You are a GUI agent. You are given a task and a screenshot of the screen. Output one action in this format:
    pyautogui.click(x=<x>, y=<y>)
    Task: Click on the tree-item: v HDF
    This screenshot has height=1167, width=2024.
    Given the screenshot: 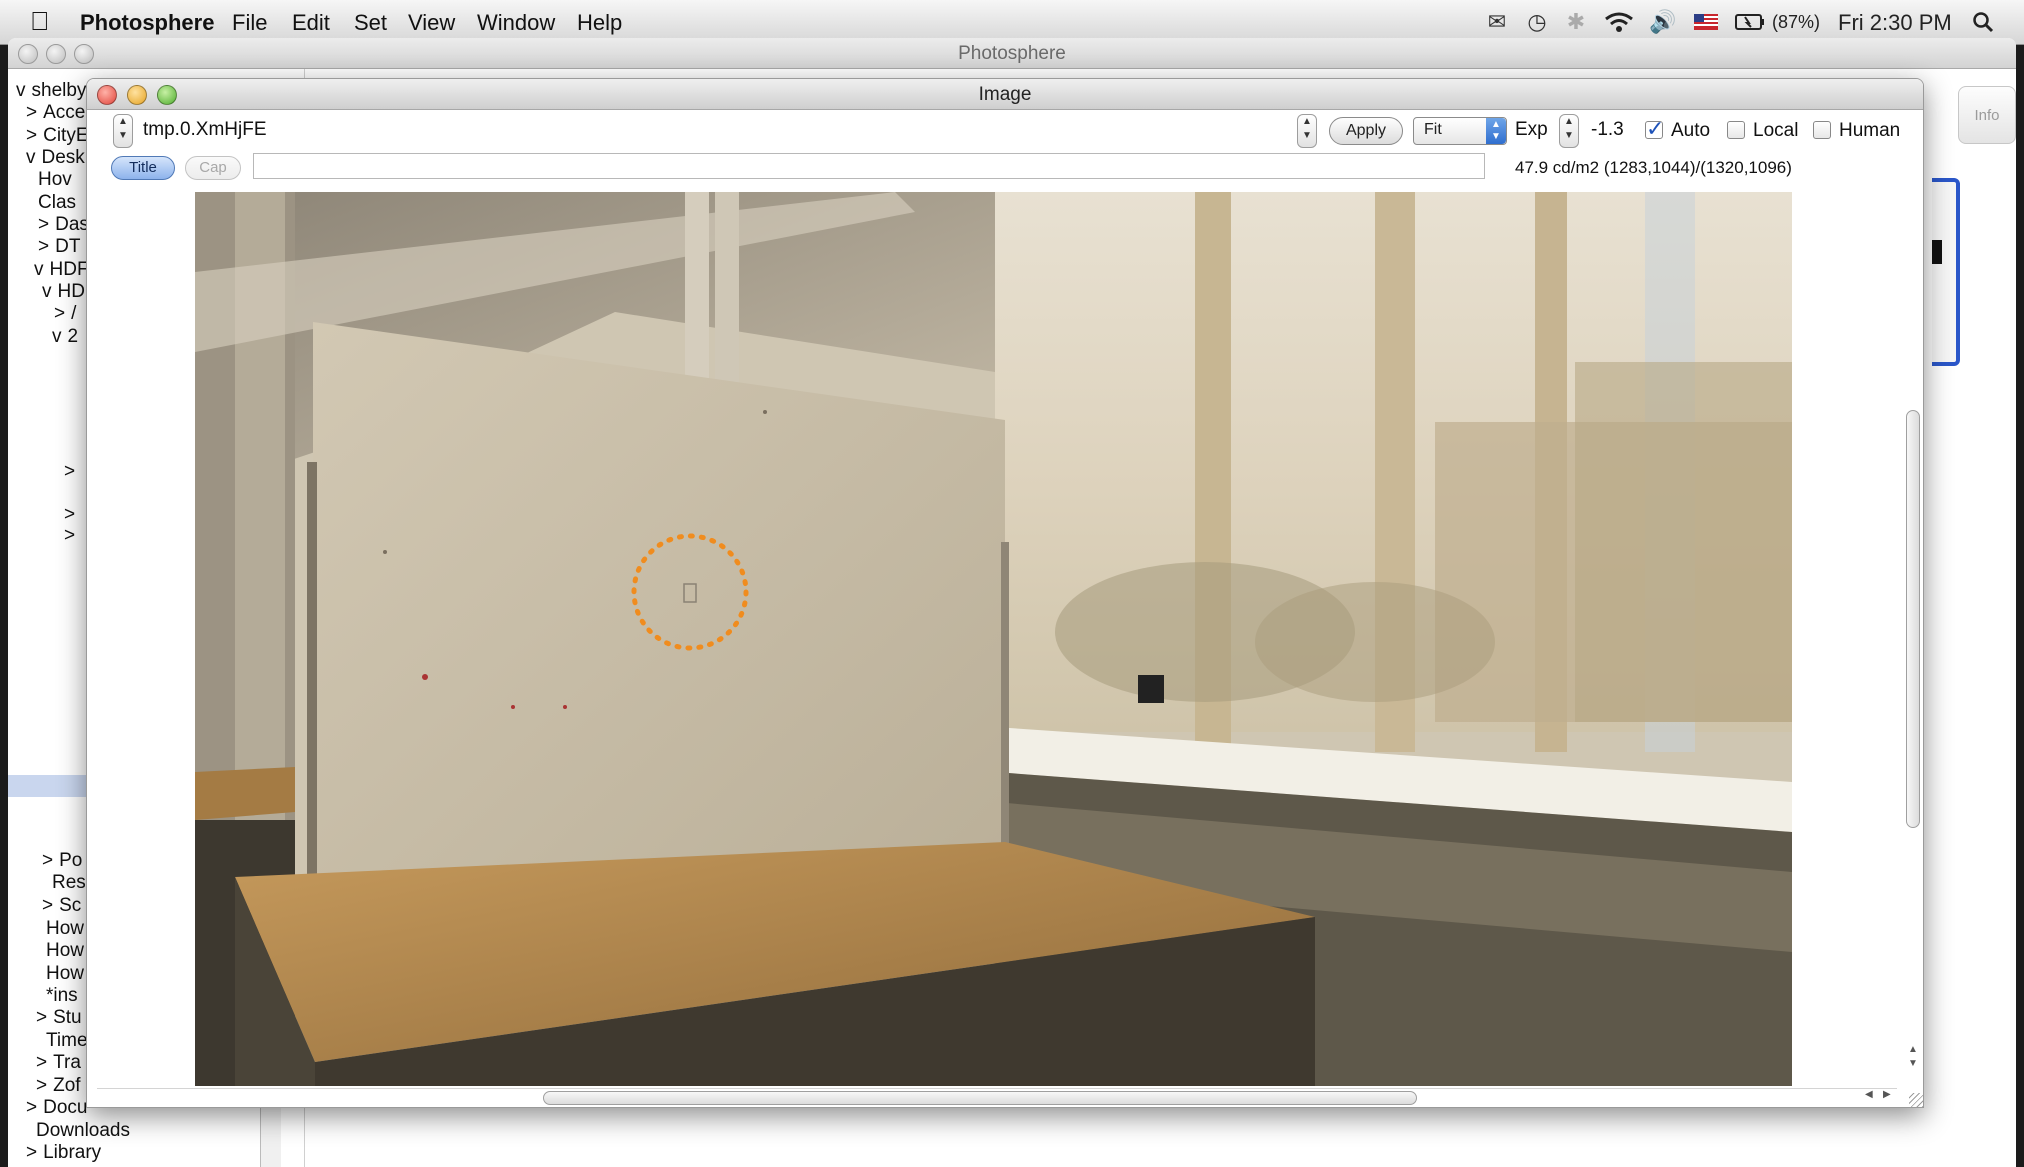 What is the action you would take?
    pyautogui.click(x=61, y=270)
    